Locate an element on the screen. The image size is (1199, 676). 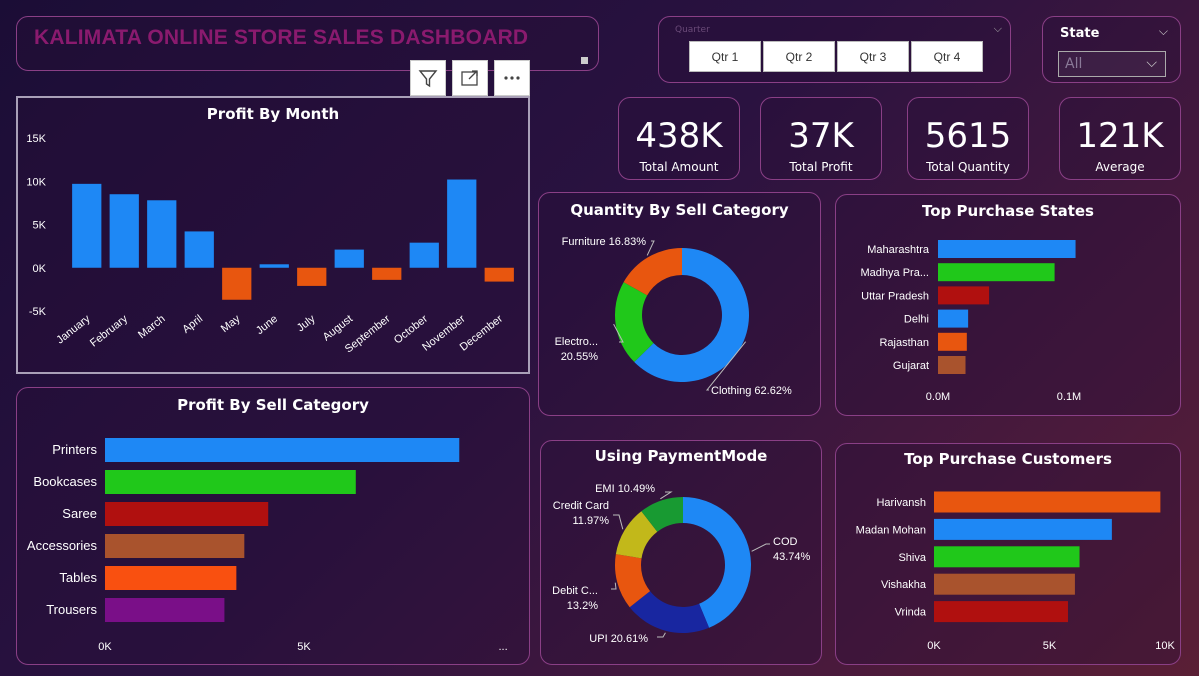
category-label: Printers is located at coordinates (74, 449).